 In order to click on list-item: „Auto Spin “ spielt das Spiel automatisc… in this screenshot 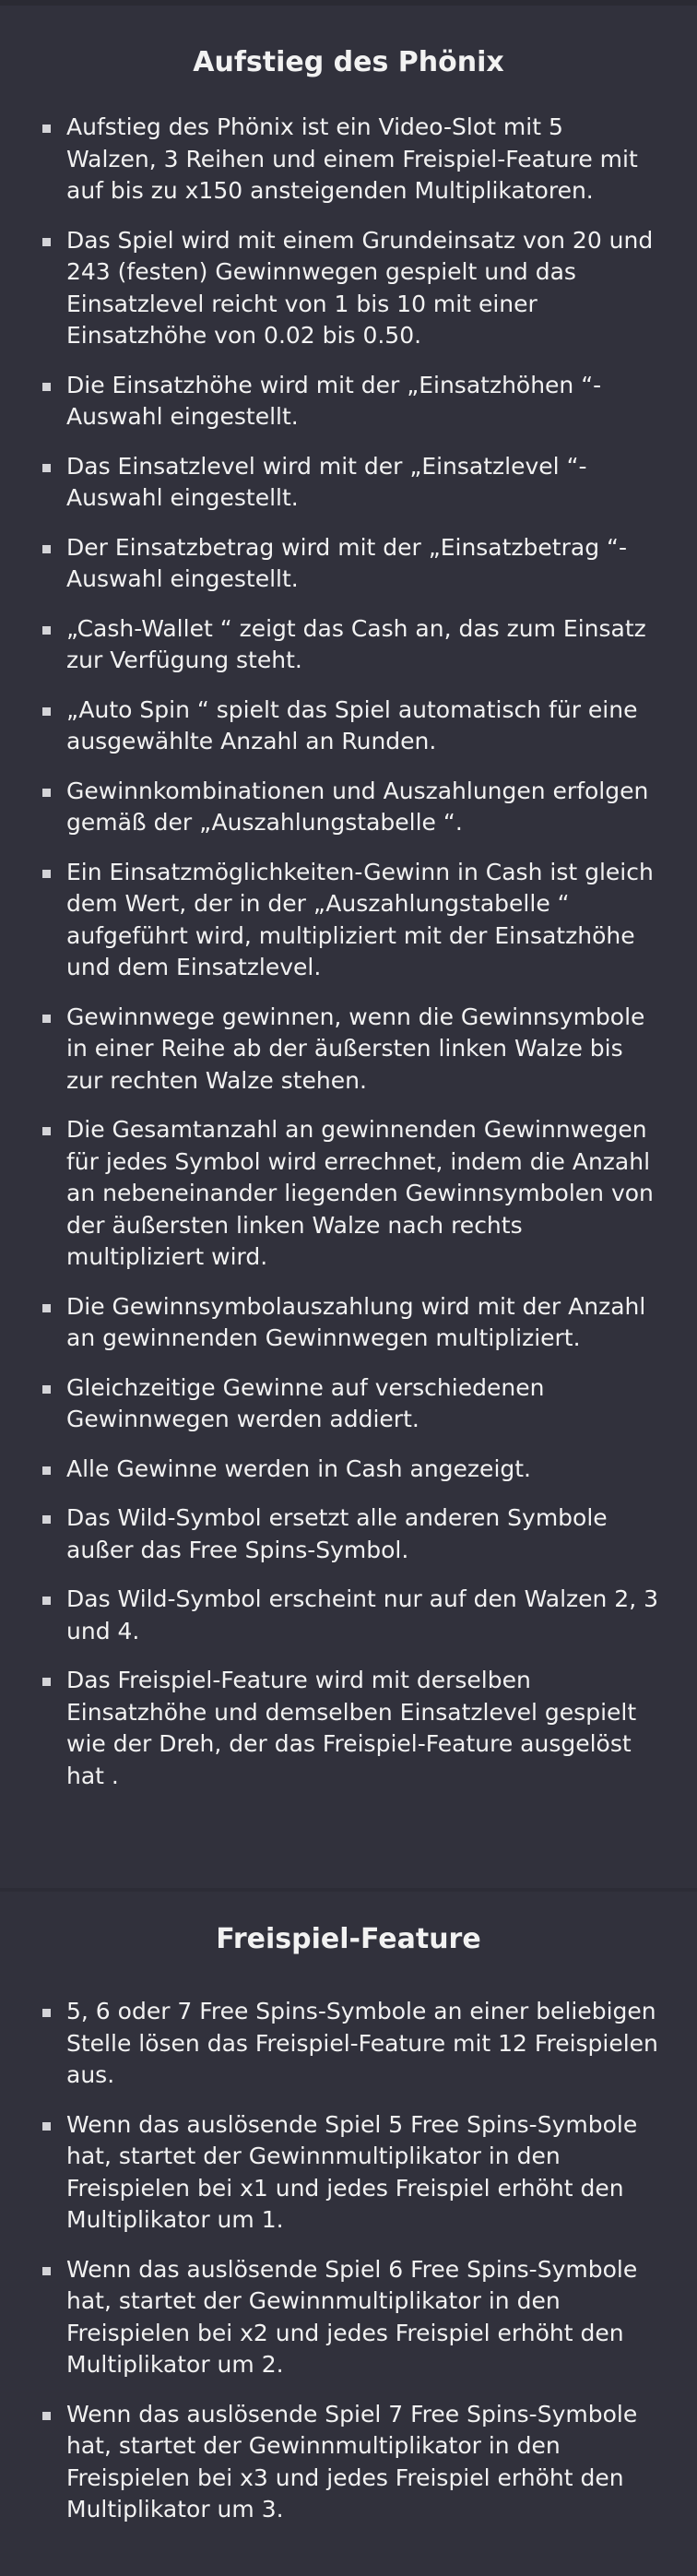, I will do `click(348, 726)`.